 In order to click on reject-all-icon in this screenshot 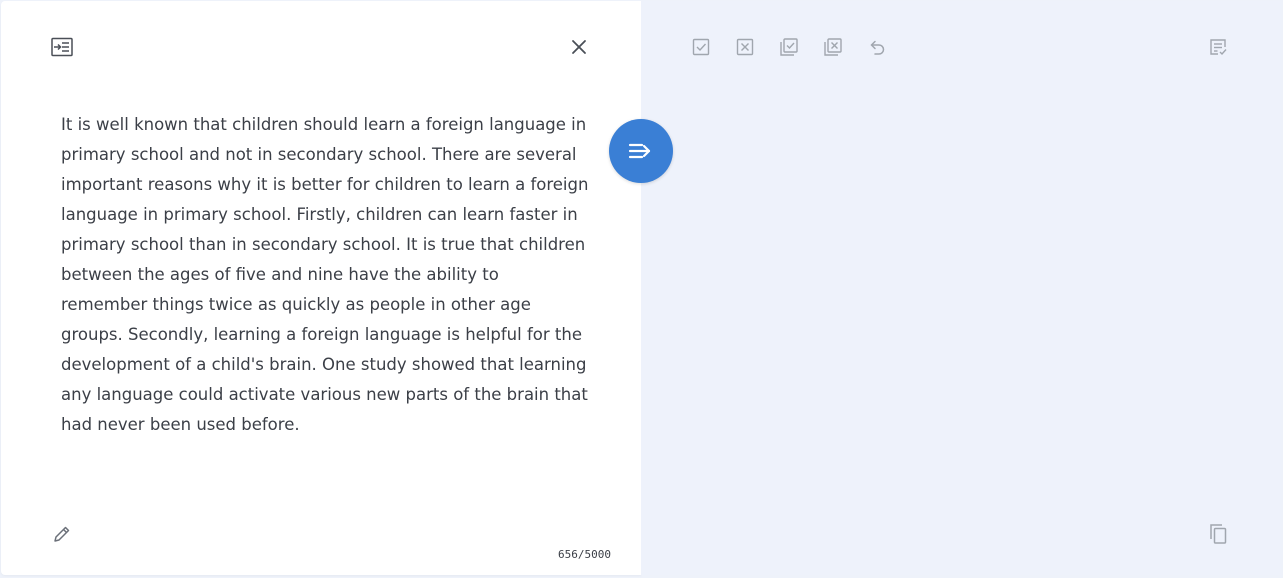, I will do `click(833, 47)`.